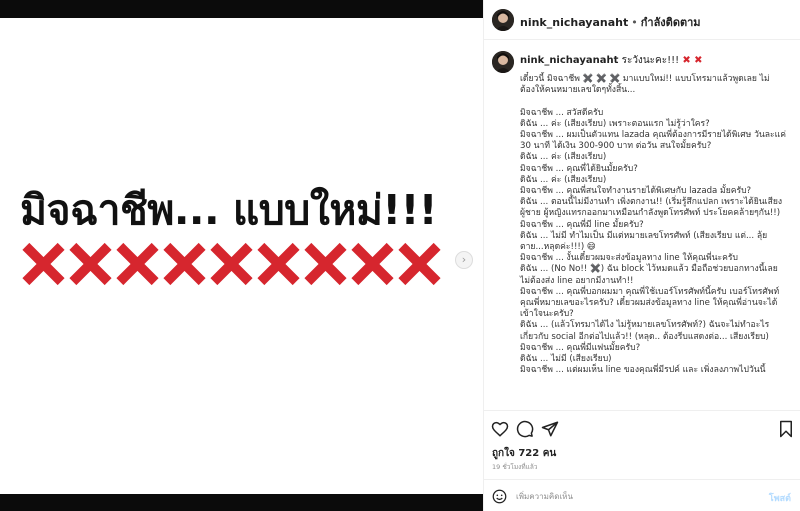 The height and width of the screenshot is (511, 800). Describe the element at coordinates (550, 429) in the screenshot. I see `share-icon` at that location.